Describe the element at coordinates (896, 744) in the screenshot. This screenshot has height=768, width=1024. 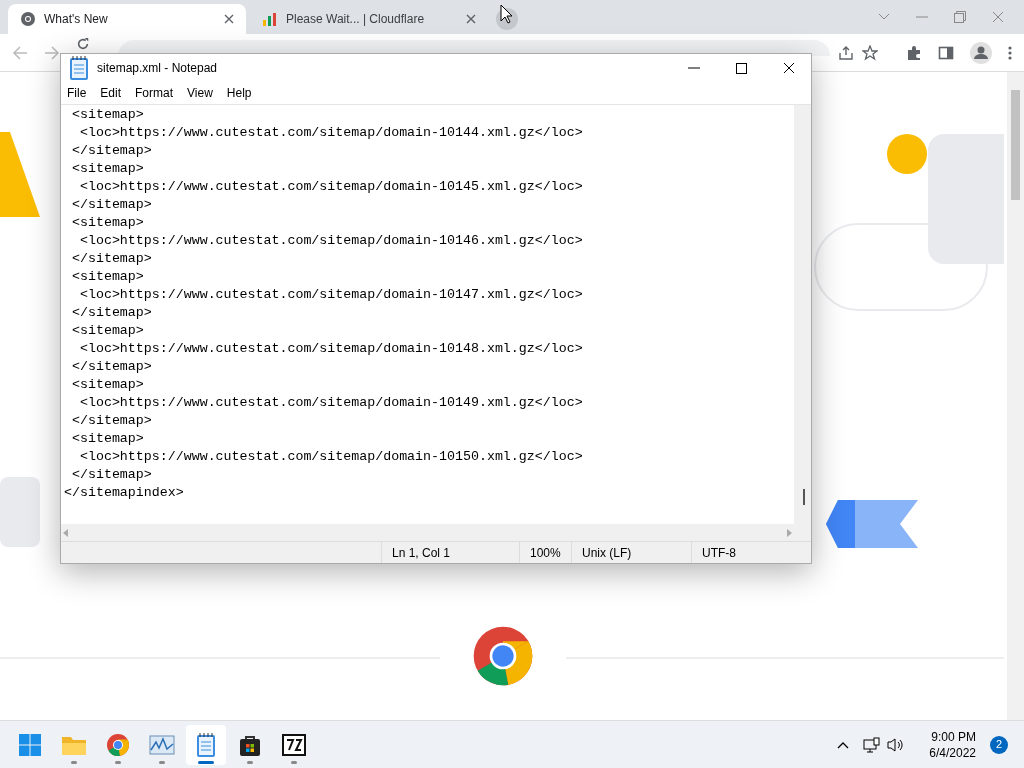
I see `speaker-icon` at that location.